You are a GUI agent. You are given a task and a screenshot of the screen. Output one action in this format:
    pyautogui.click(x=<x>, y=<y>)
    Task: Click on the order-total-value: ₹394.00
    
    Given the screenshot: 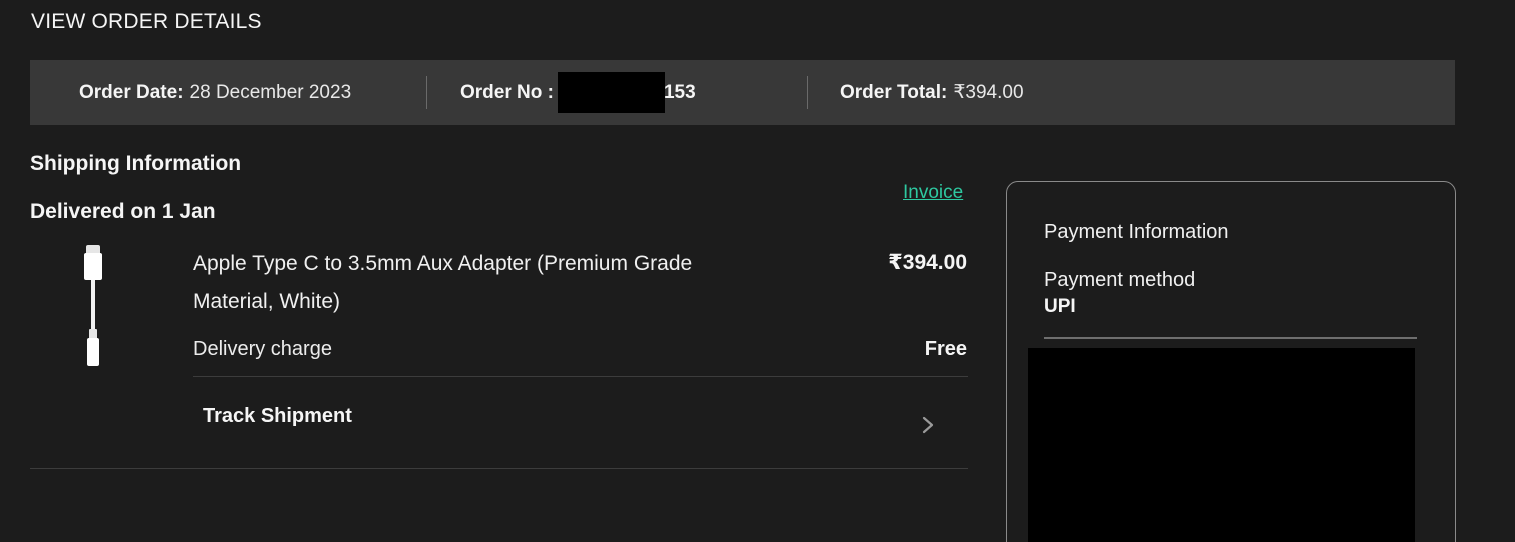 What is the action you would take?
    pyautogui.click(x=988, y=92)
    